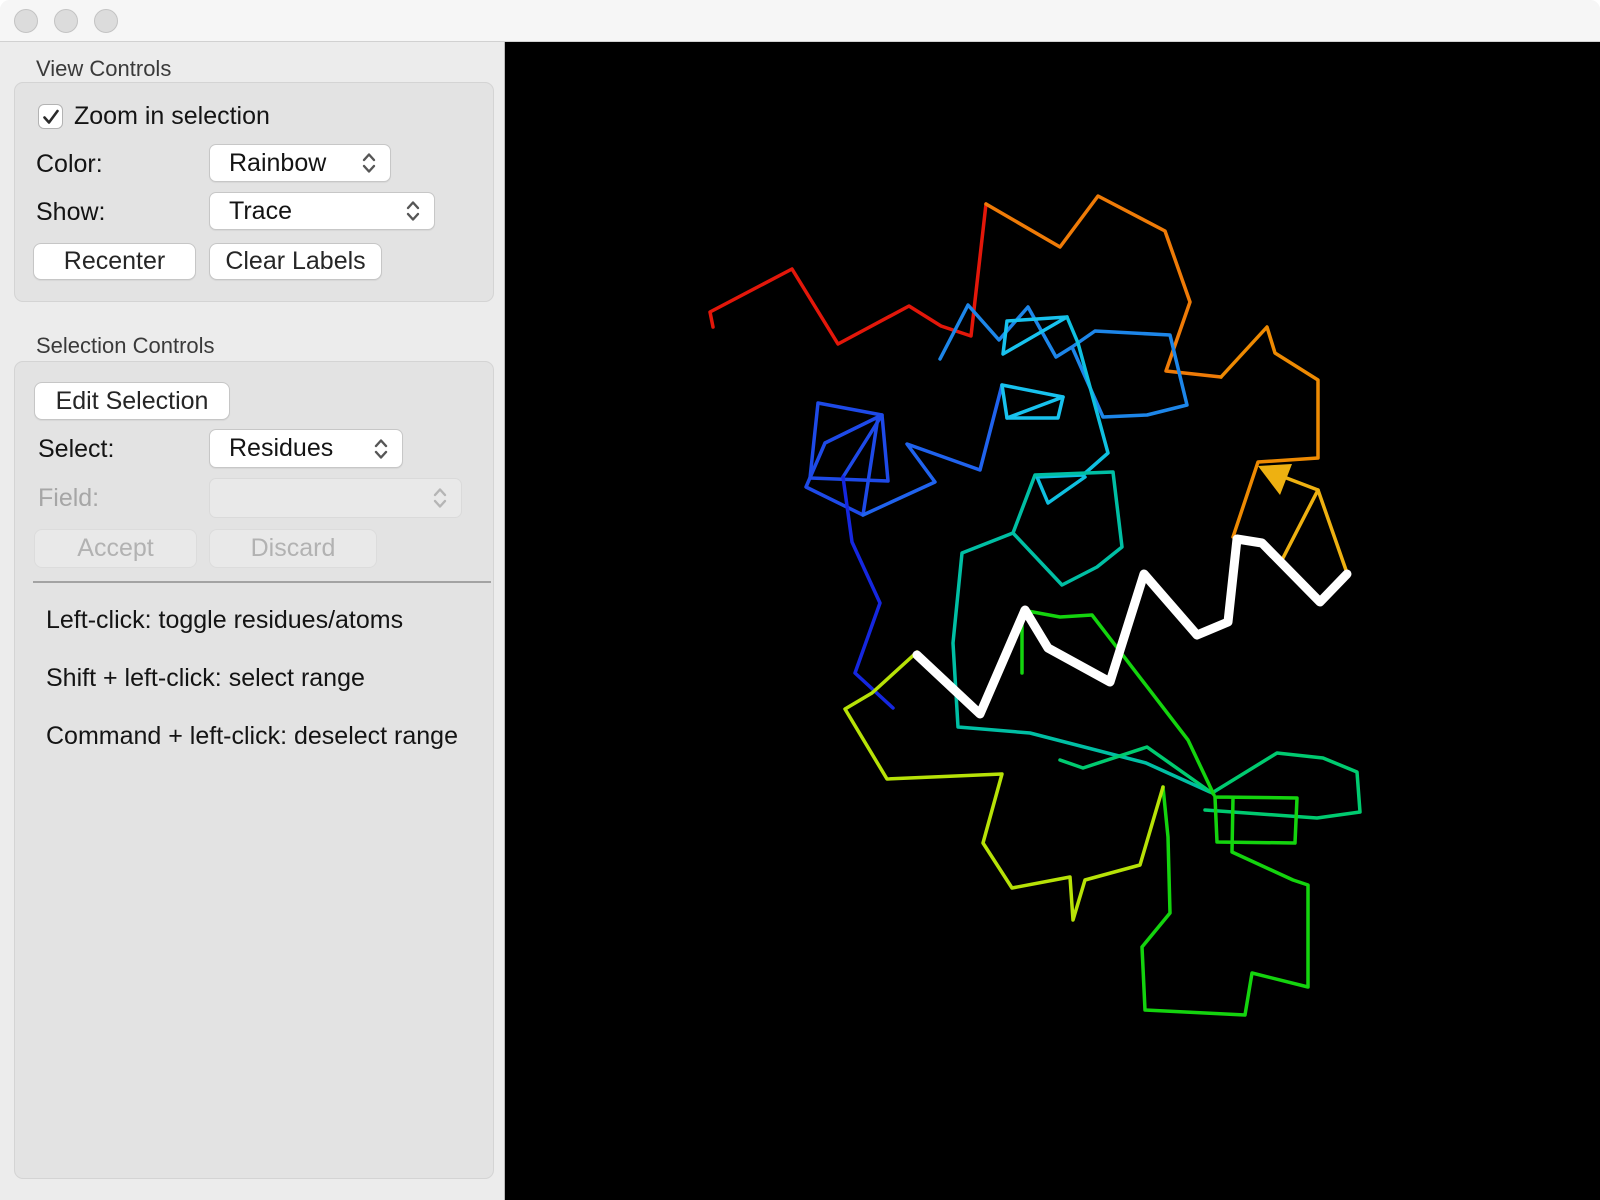 Image resolution: width=1600 pixels, height=1200 pixels. Describe the element at coordinates (252, 736) in the screenshot. I see `help-command-click: Command + left-click: deselect range` at that location.